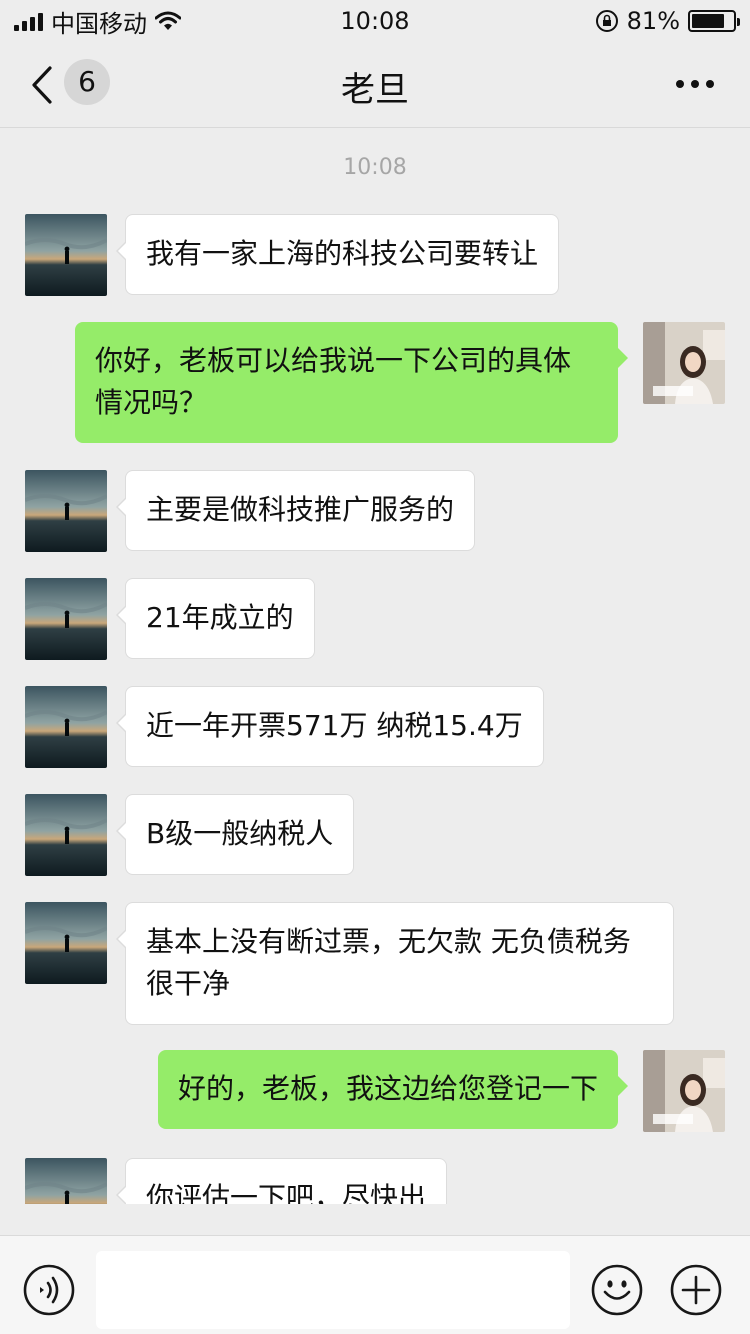 This screenshot has width=750, height=1334. Describe the element at coordinates (695, 84) in the screenshot. I see `more-dots-icon` at that location.